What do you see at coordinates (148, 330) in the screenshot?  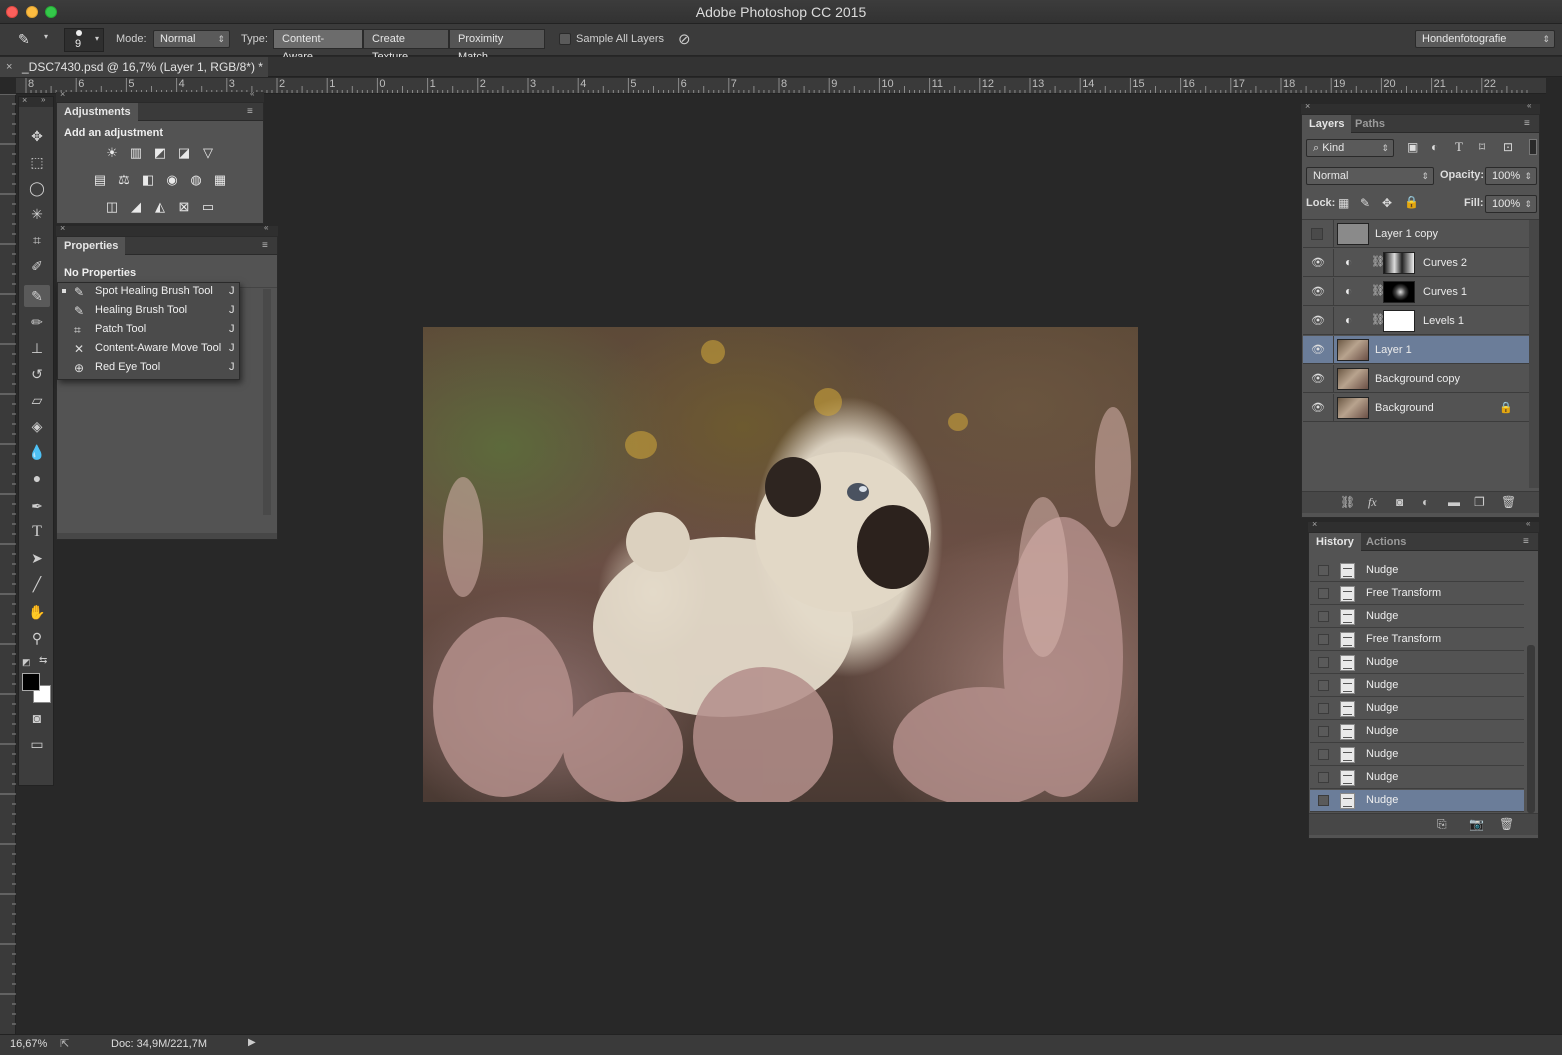 I see `flyout-item-patch: ⌗ Patch Tool J` at bounding box center [148, 330].